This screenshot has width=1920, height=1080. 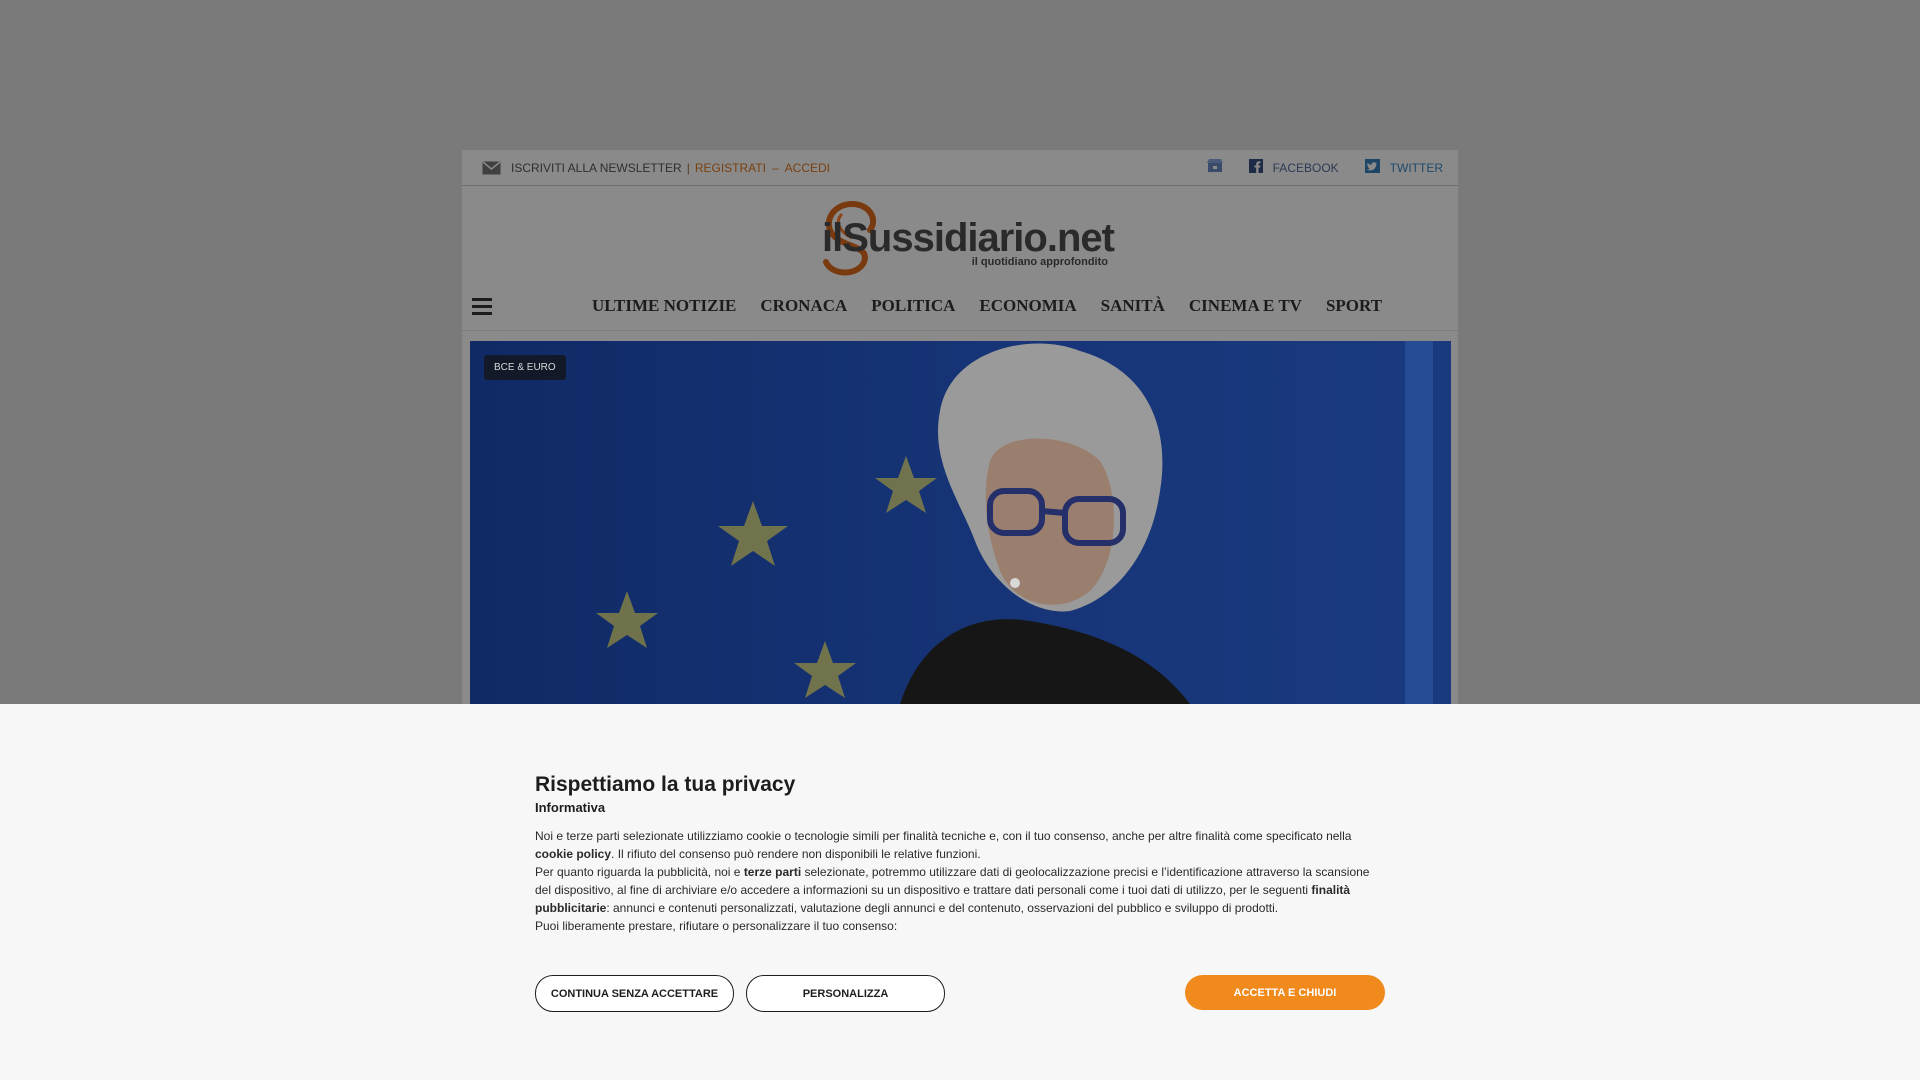 I want to click on facebook-link: FACEBOOK, so click(x=1293, y=167).